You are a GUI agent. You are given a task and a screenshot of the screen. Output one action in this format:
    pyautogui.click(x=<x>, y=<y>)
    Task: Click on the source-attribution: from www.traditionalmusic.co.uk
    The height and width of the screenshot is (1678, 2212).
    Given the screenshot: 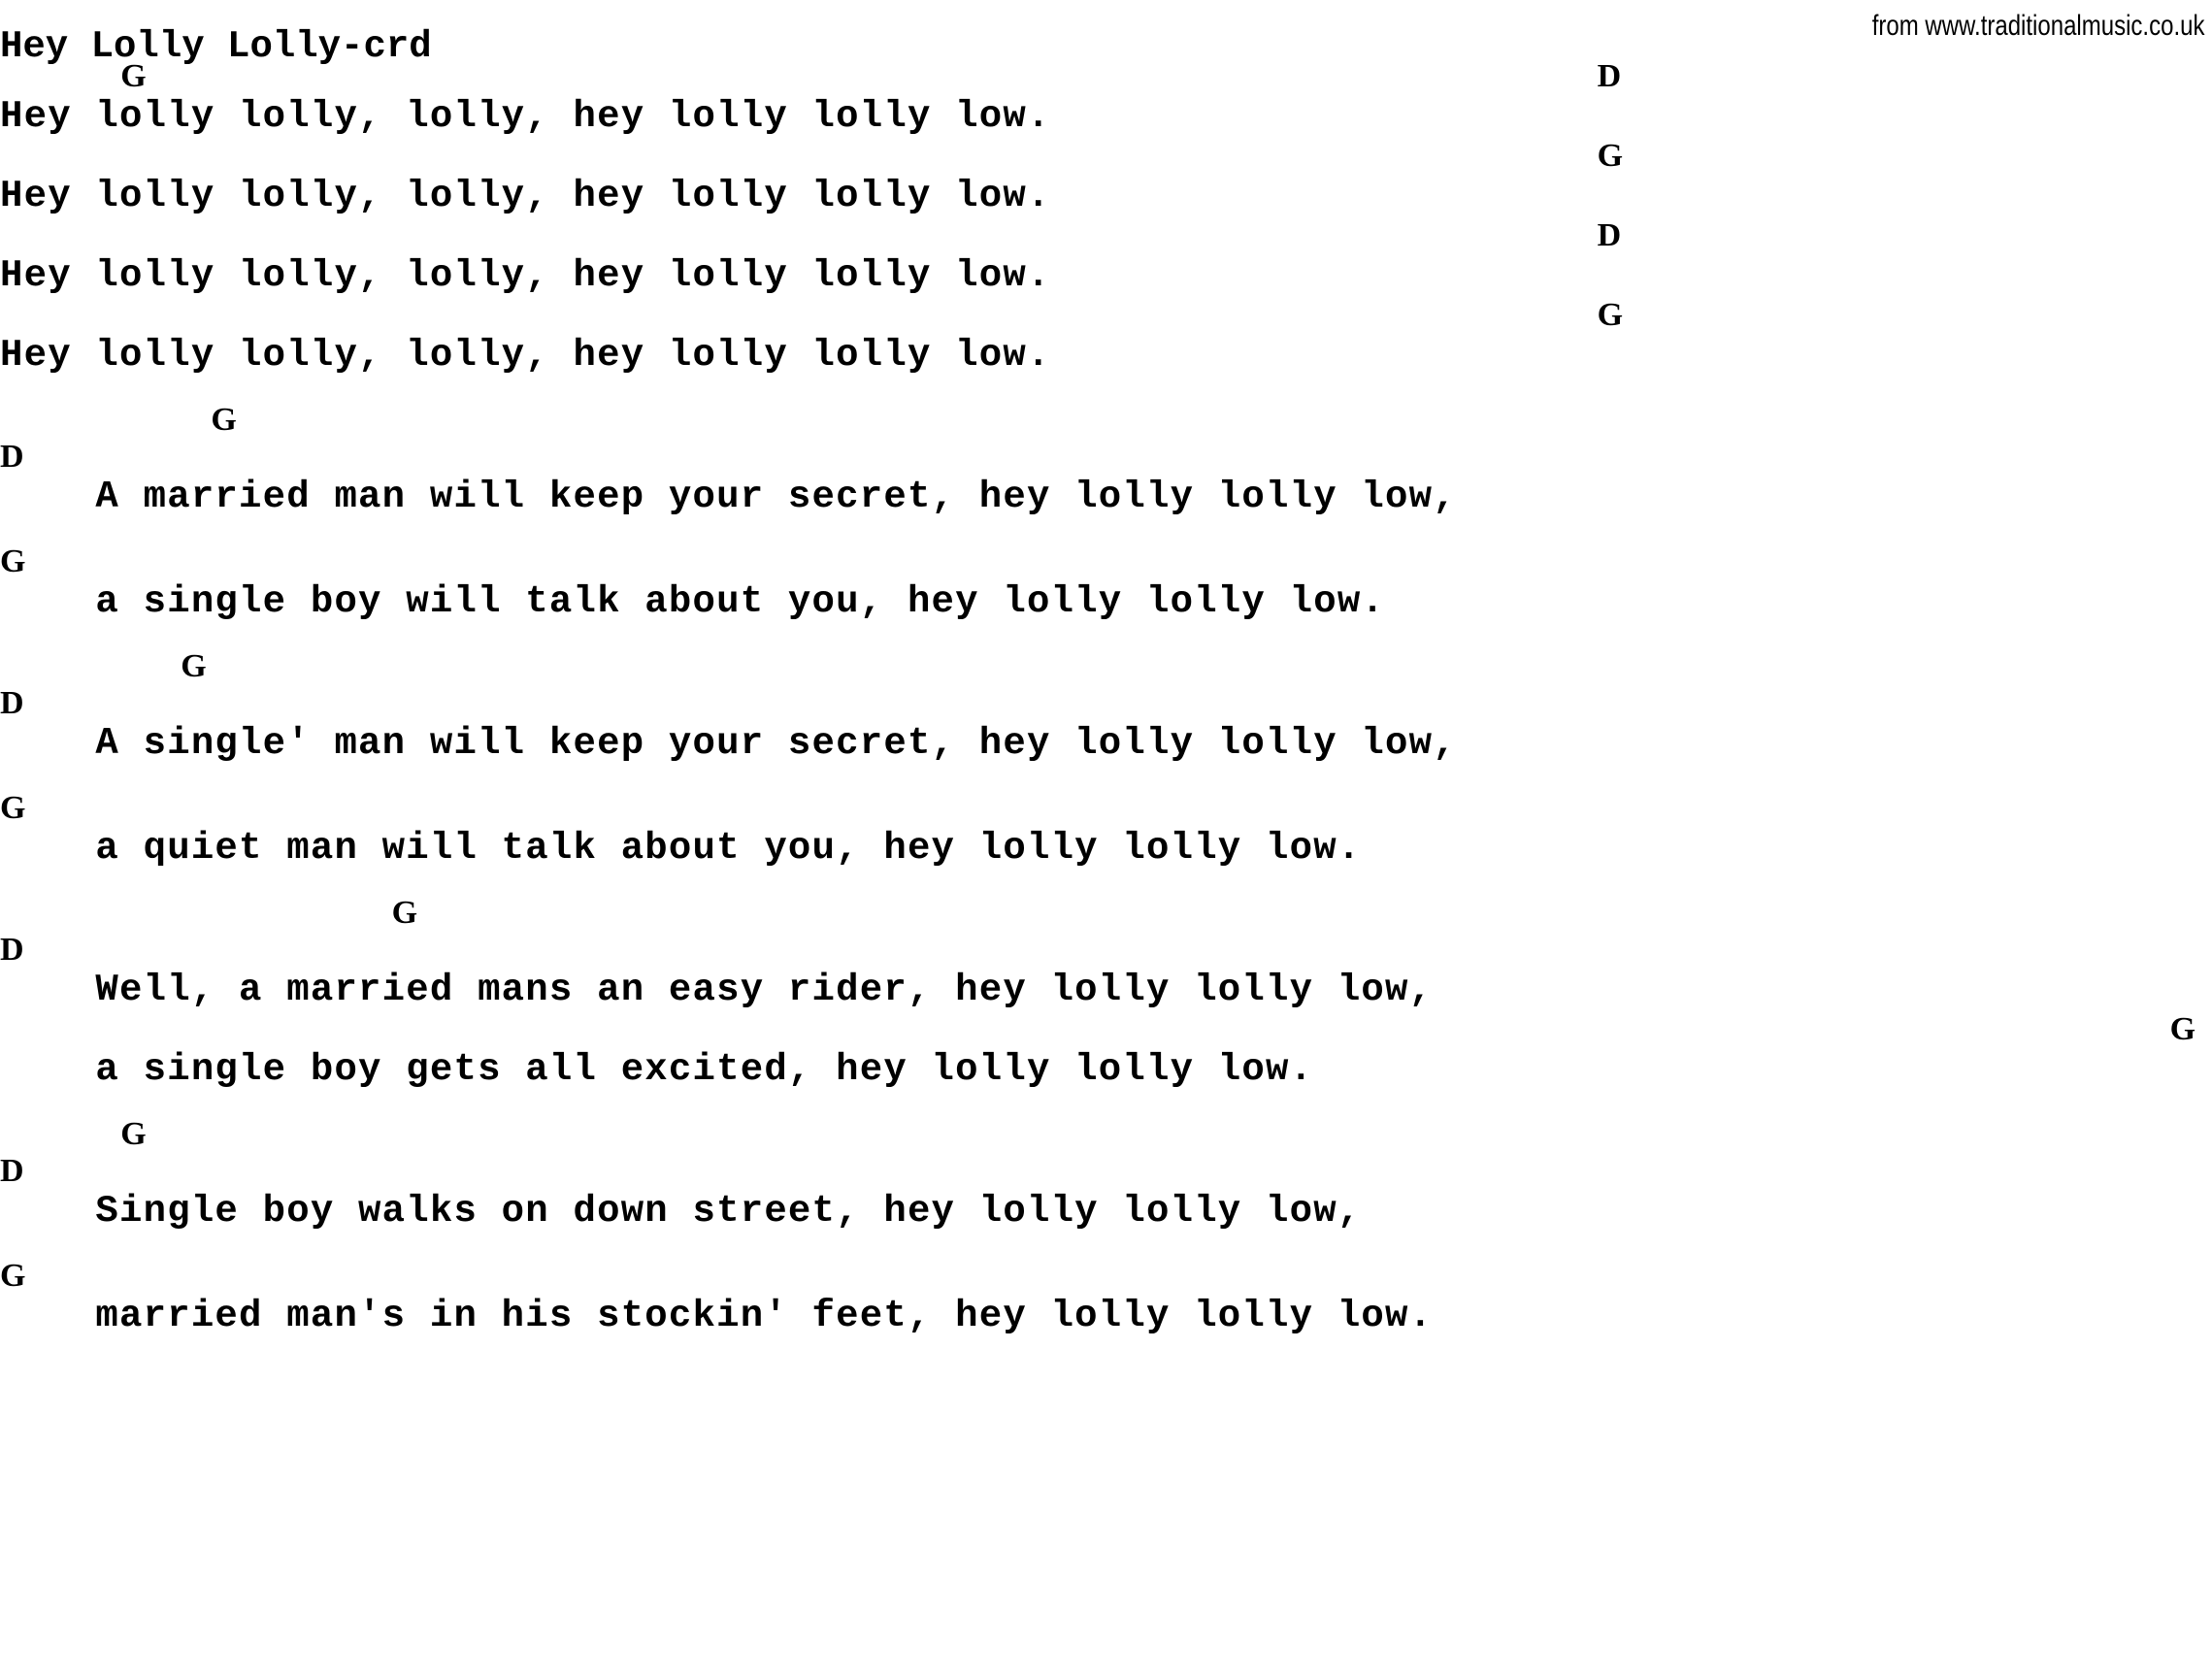 What is the action you would take?
    pyautogui.click(x=2037, y=26)
    